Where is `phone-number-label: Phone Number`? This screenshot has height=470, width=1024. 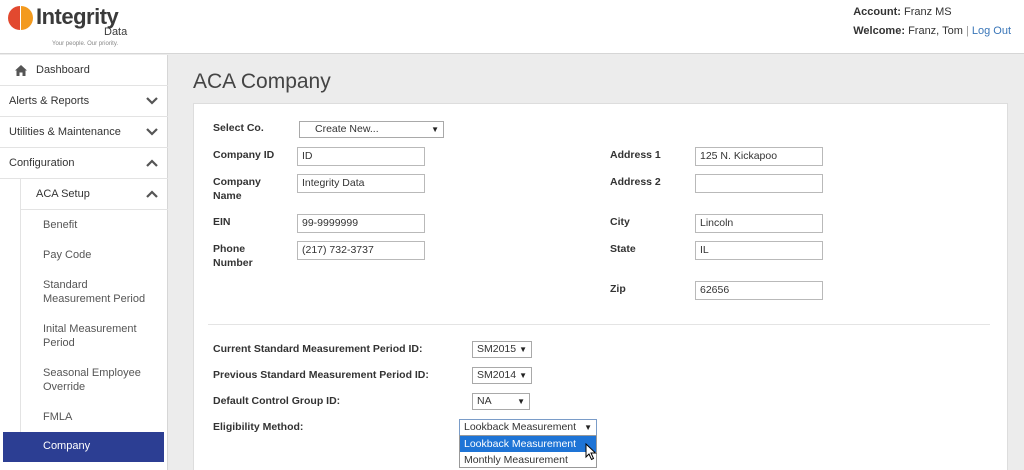 phone-number-label: Phone Number is located at coordinates (233, 256).